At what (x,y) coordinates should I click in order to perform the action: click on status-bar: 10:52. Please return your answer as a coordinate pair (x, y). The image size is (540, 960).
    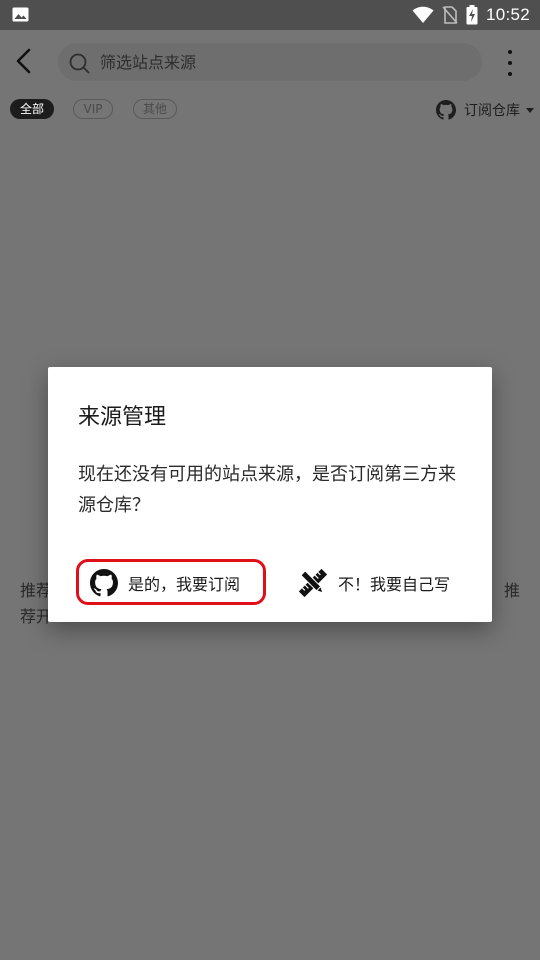
    Looking at the image, I should click on (270, 15).